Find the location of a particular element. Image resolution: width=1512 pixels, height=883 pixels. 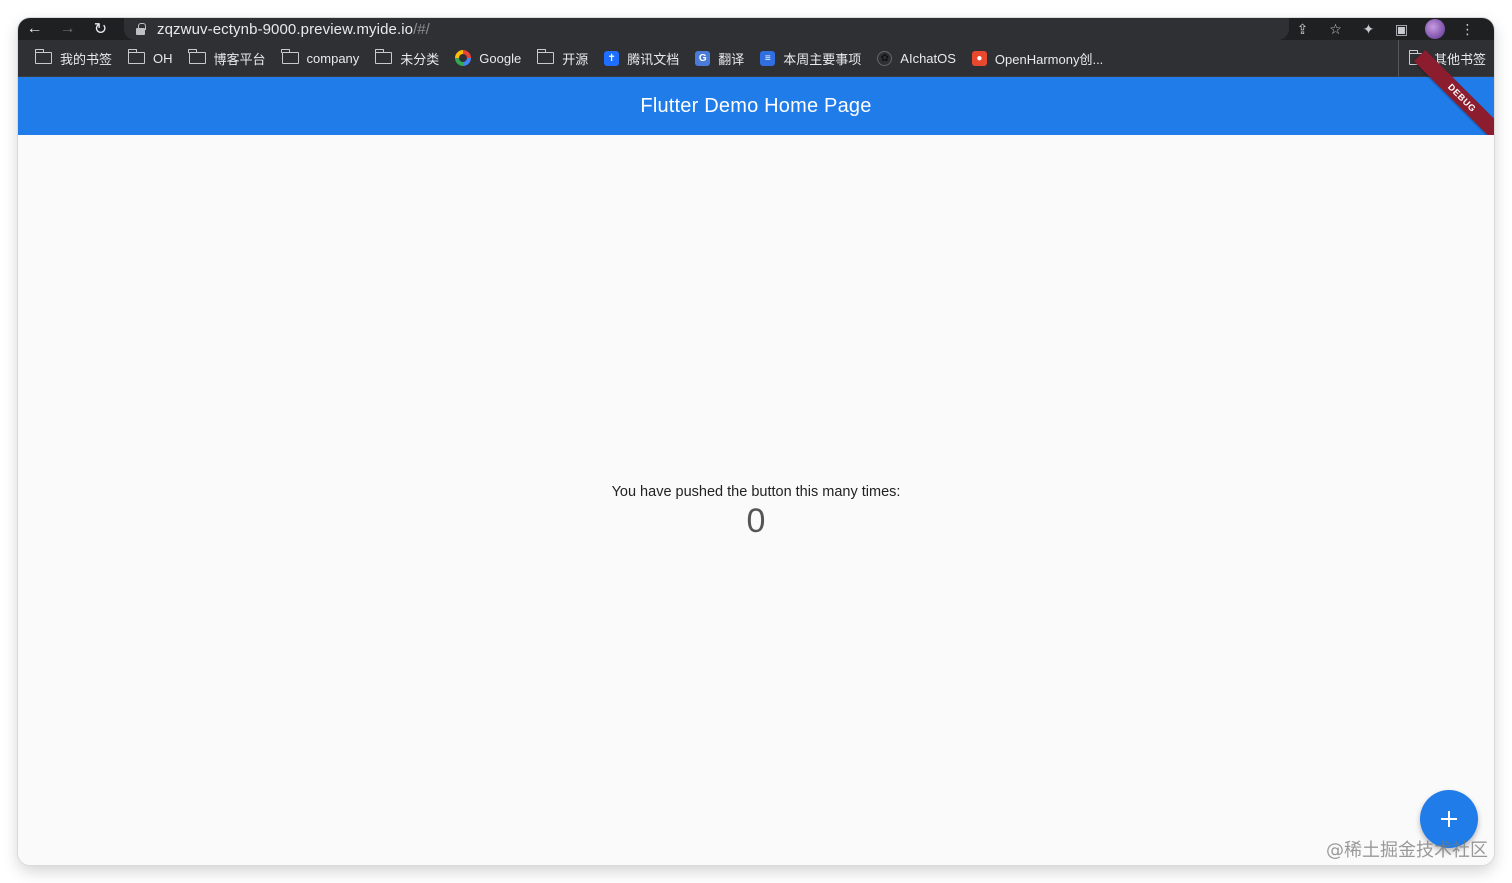

bookmark-label: 博客平台 is located at coordinates (239, 59).